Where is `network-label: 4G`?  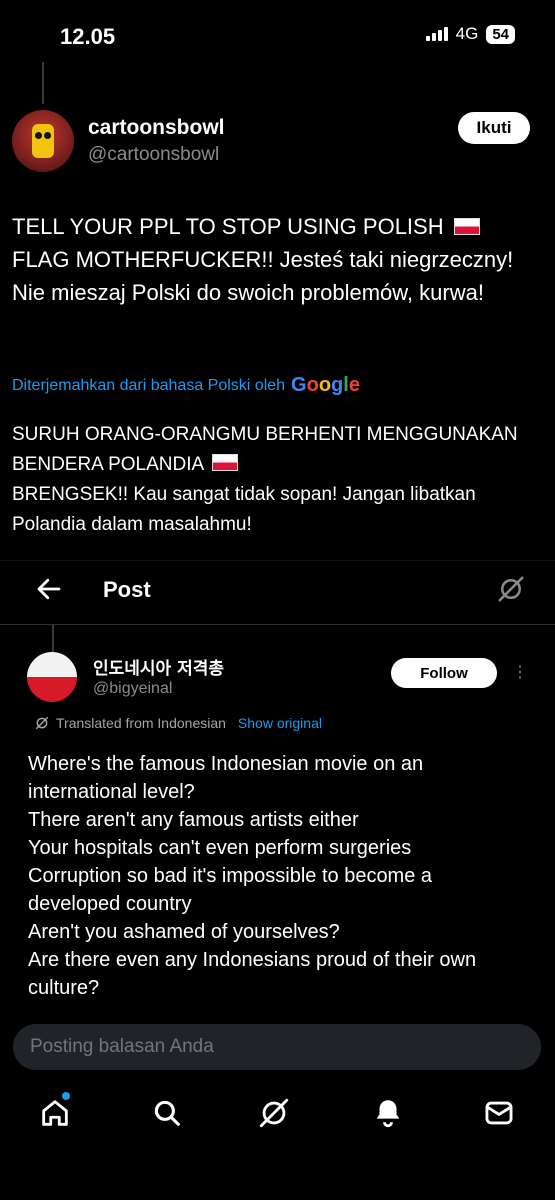
network-label: 4G is located at coordinates (467, 33).